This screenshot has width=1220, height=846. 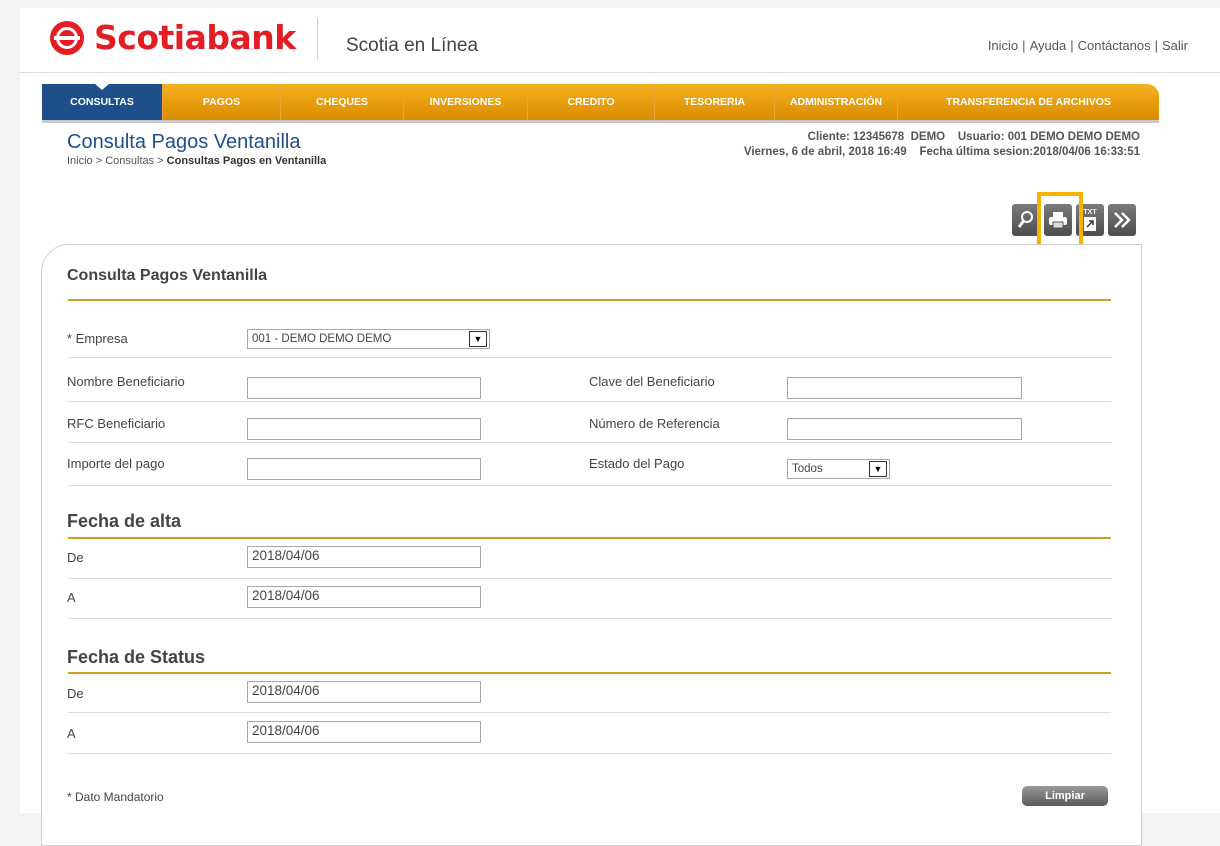 I want to click on numero-referencia-label: Número de Referencia, so click(x=654, y=423).